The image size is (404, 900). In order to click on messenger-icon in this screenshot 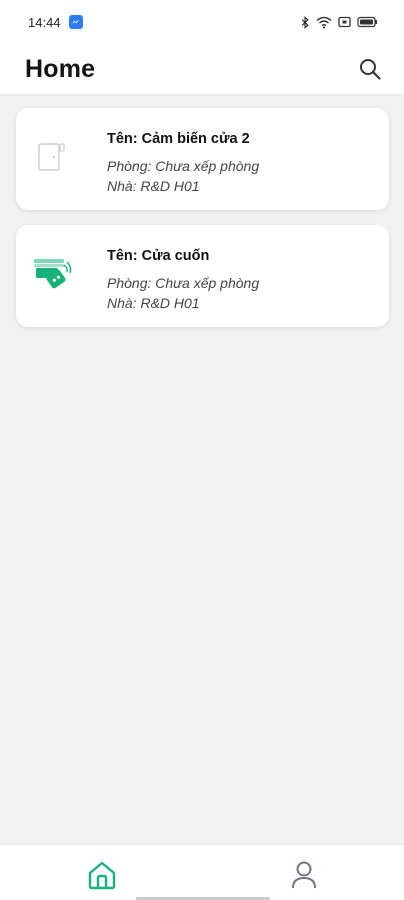, I will do `click(75, 22)`.